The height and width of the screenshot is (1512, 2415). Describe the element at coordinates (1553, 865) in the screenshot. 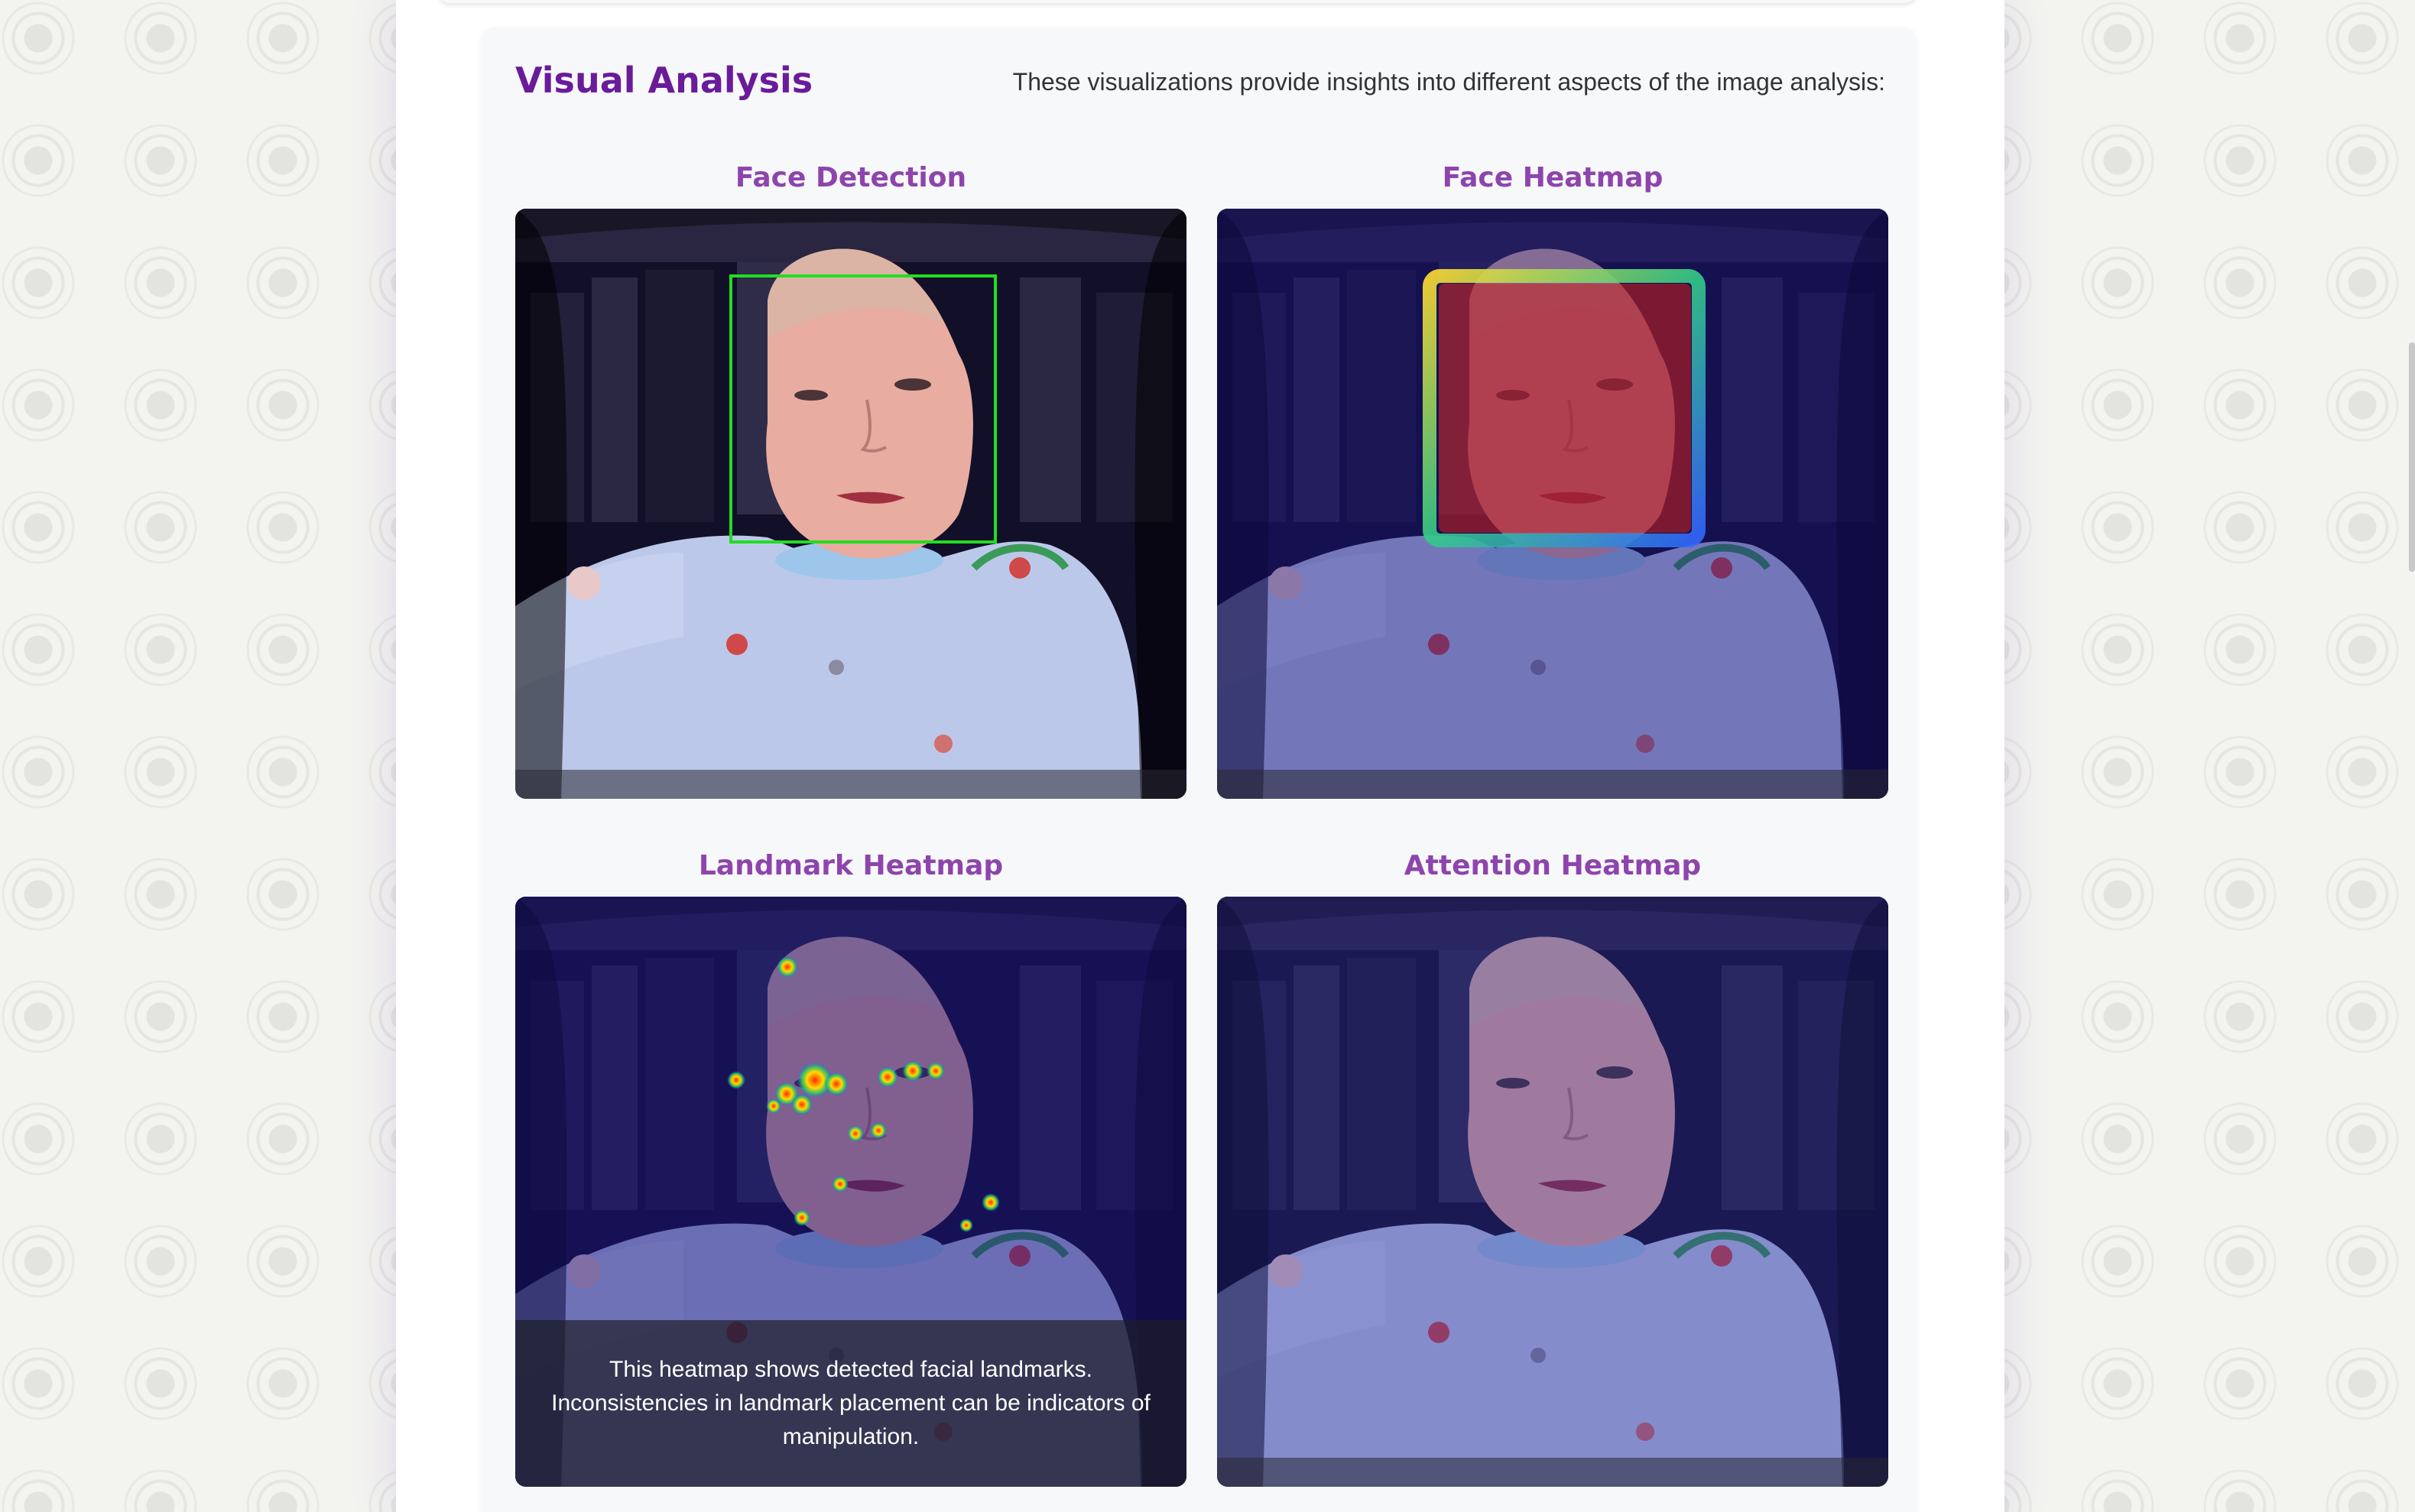

I see `panel-title: Attention Heatmap` at that location.